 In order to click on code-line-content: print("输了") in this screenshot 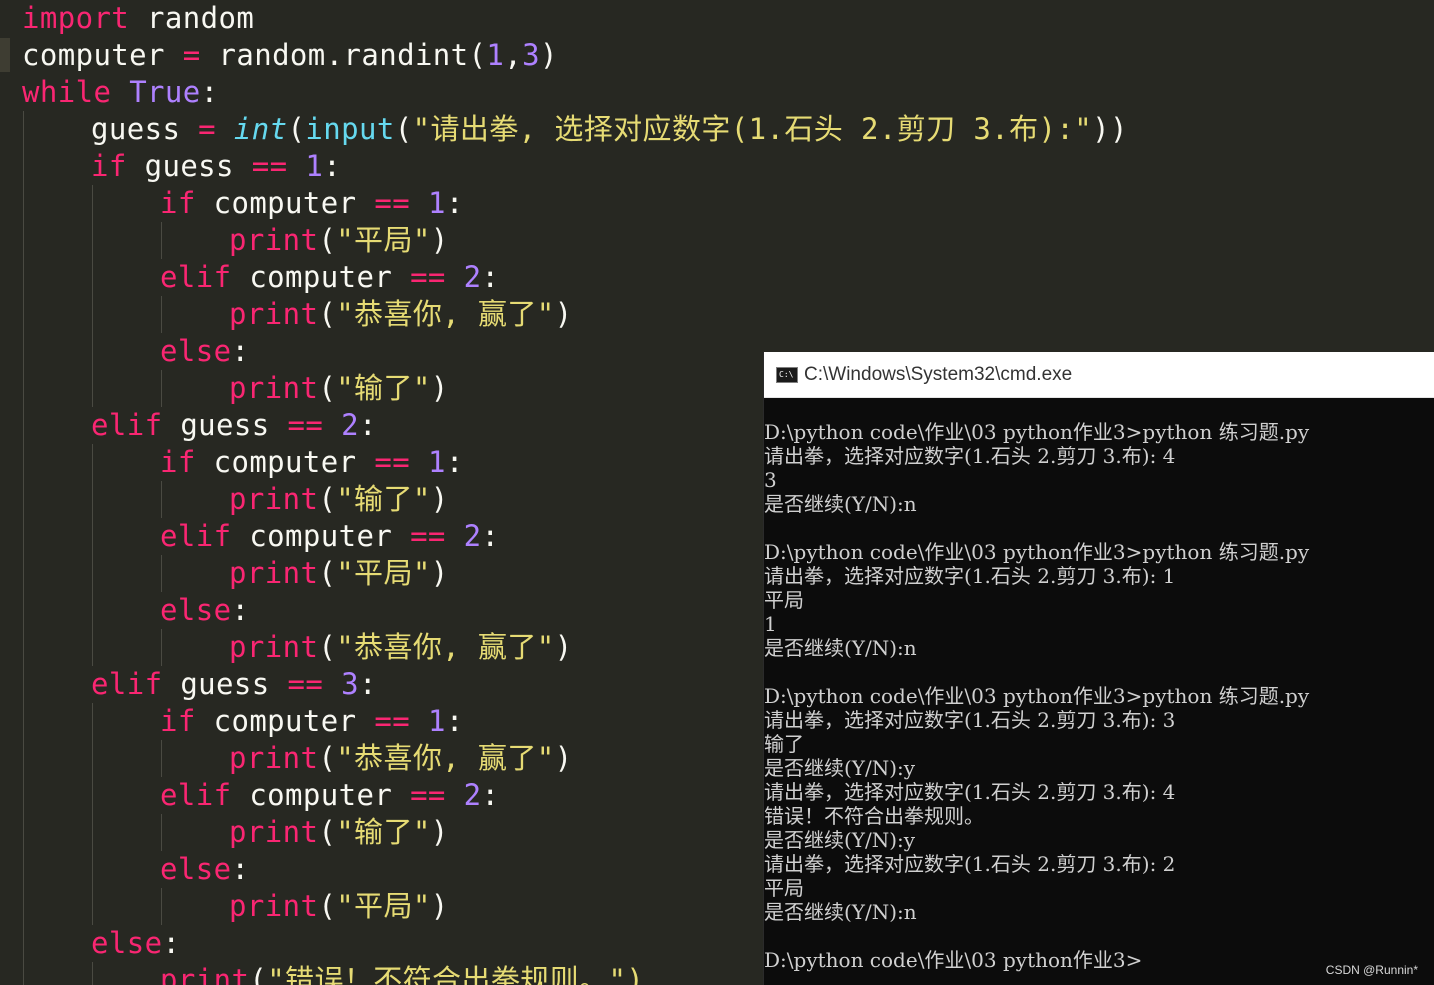, I will do `click(339, 388)`.